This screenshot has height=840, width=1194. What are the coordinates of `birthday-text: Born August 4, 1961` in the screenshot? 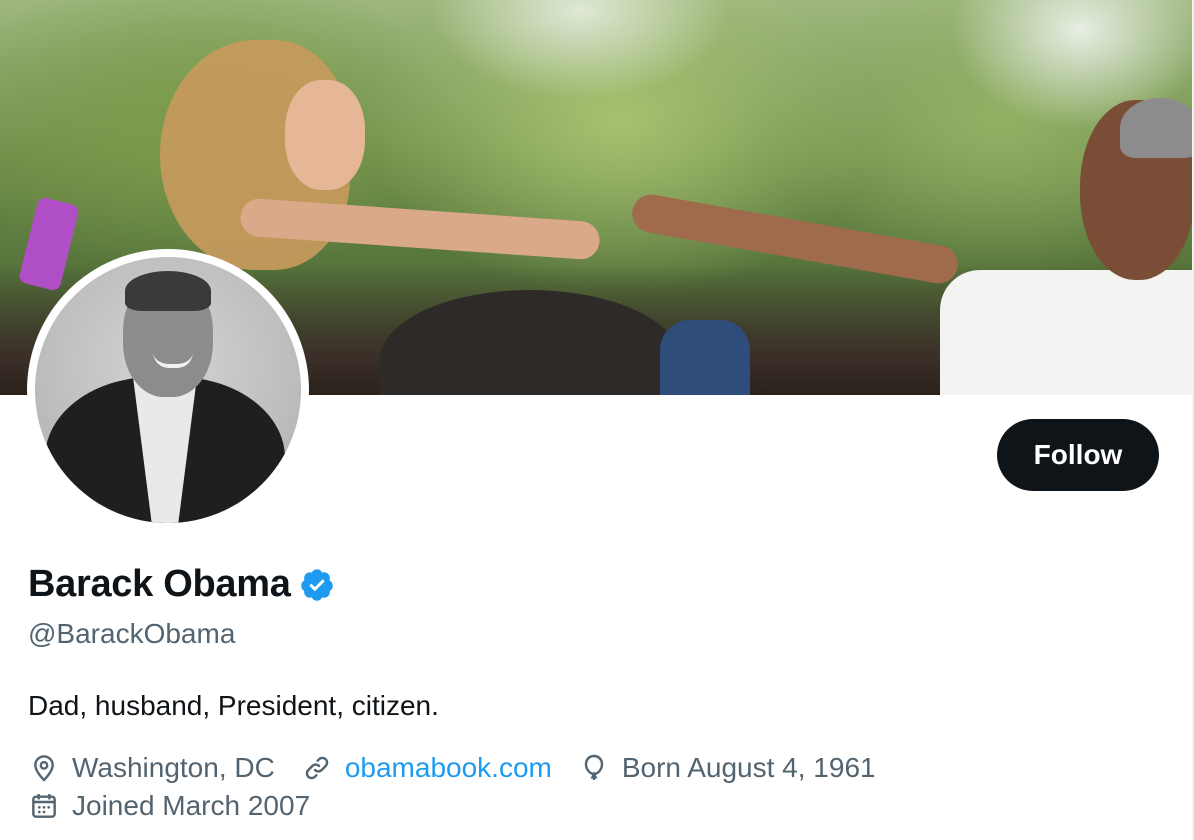 It's located at (748, 767).